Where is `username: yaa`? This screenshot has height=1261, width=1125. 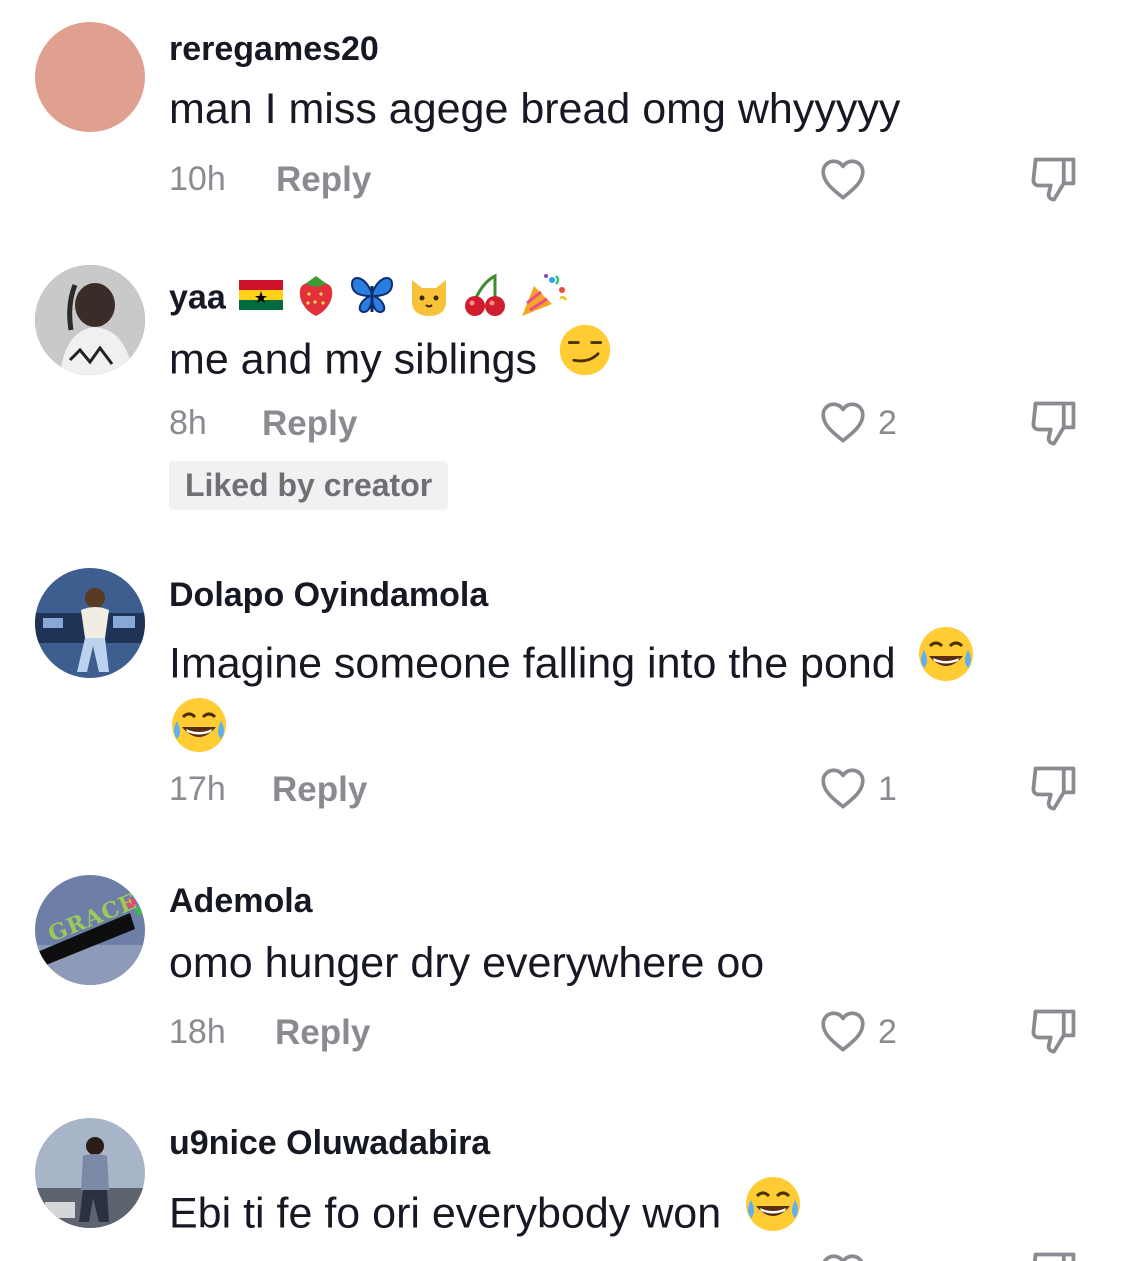
username: yaa is located at coordinates (368, 299).